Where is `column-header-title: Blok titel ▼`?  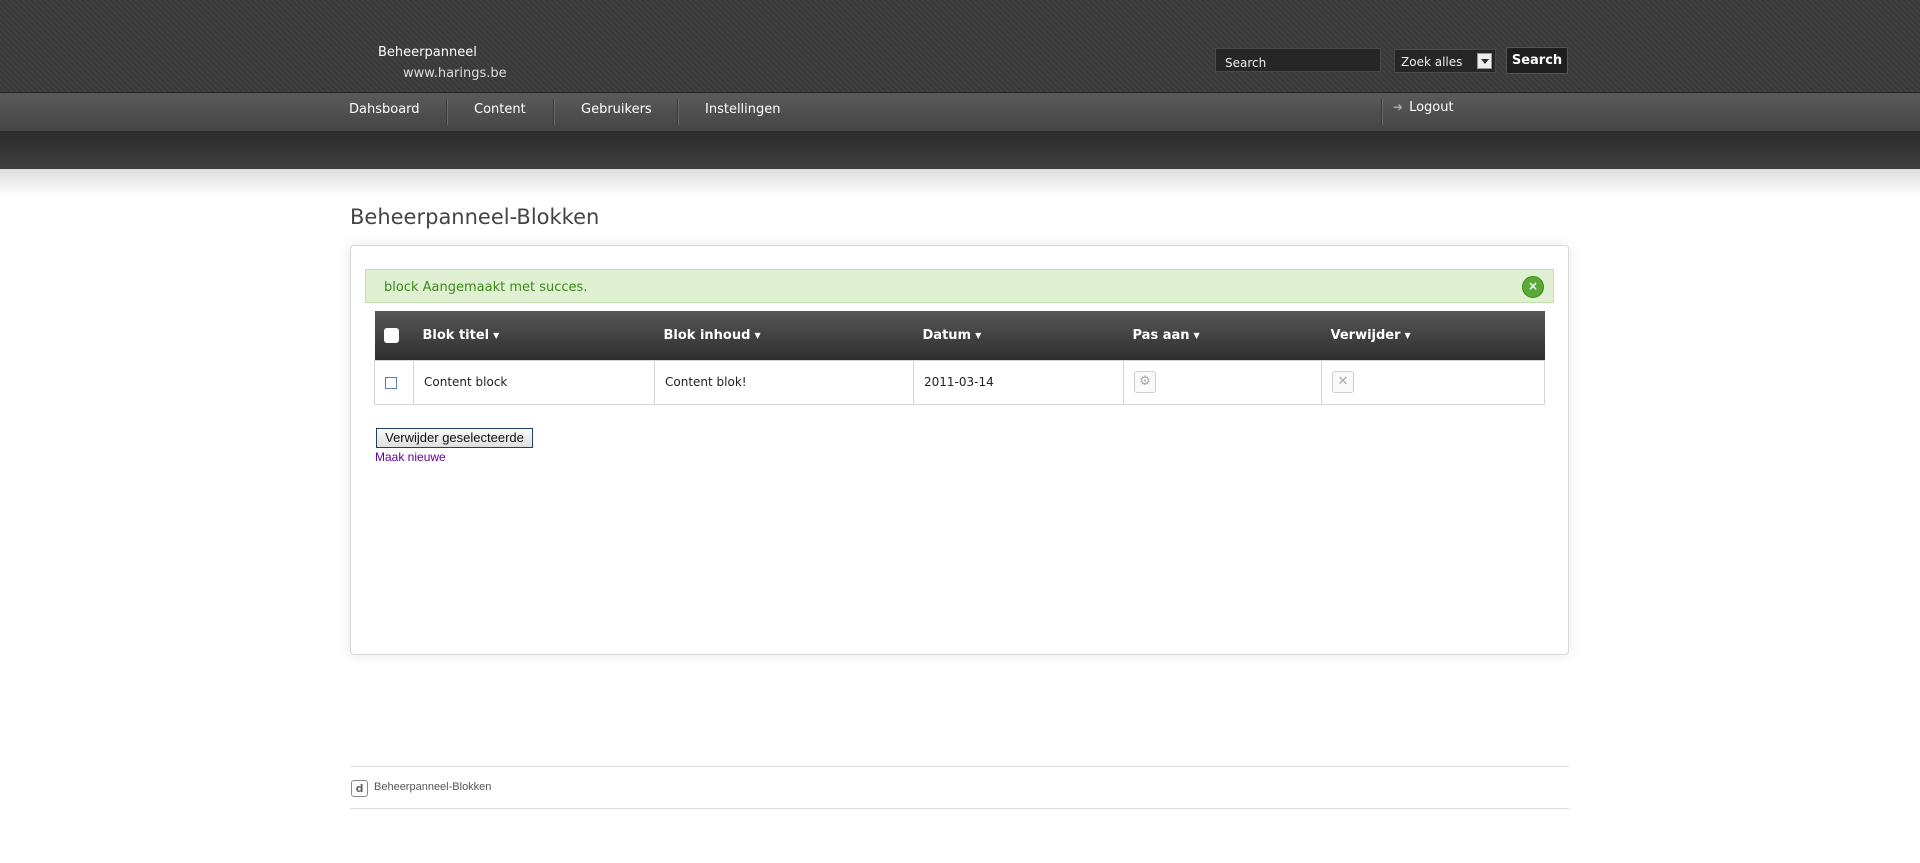
column-header-title: Blok titel ▼ is located at coordinates (534, 335).